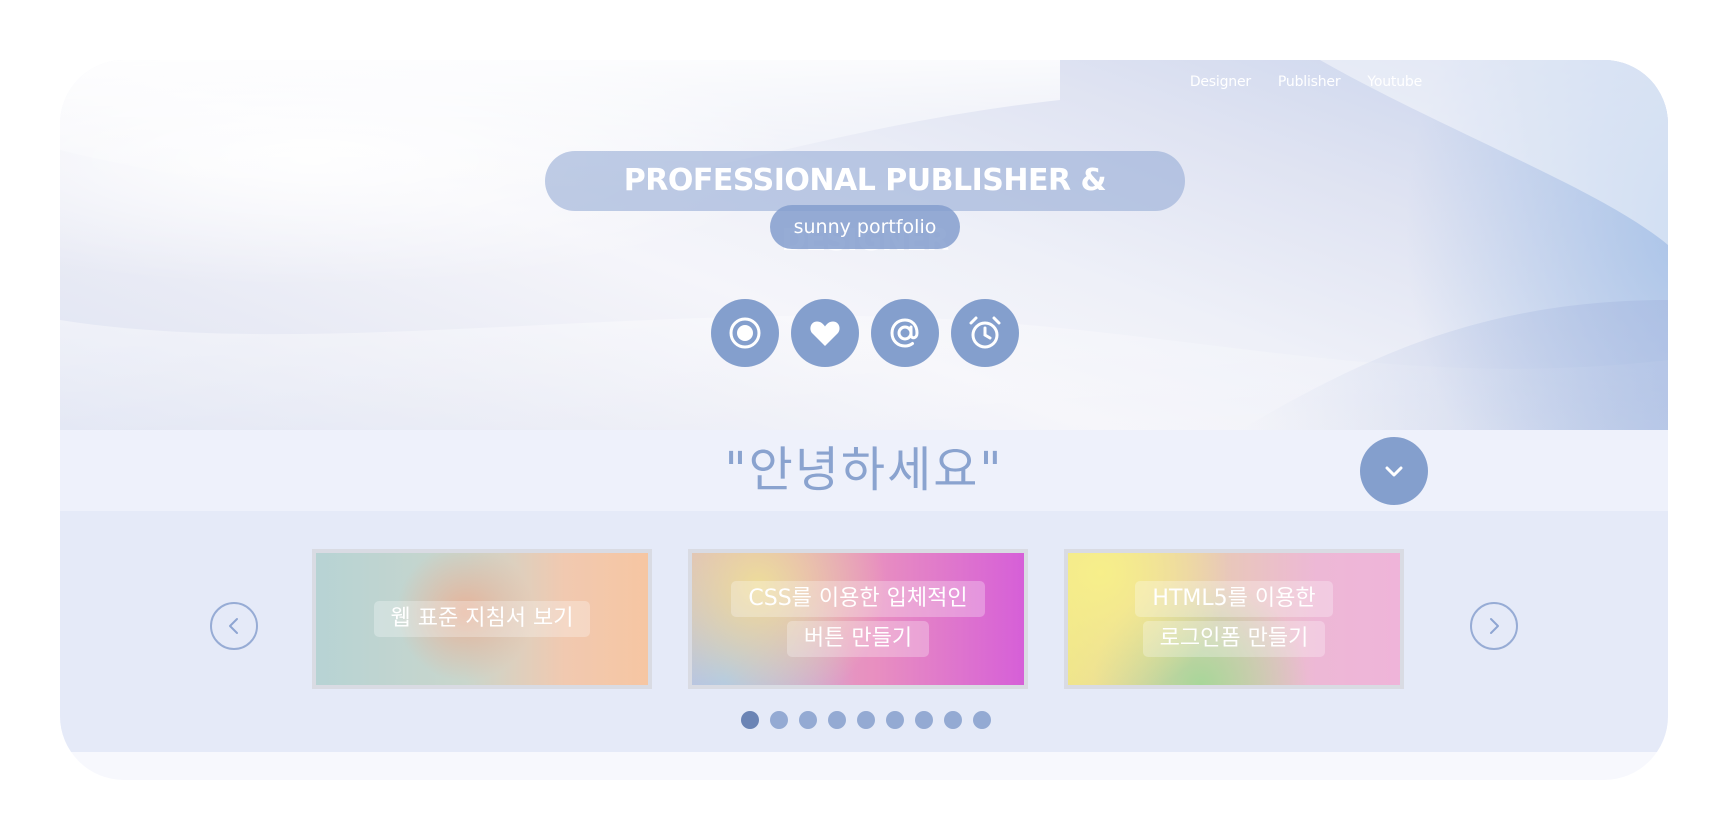  I want to click on greeting-band: "안녕하세요", so click(864, 470).